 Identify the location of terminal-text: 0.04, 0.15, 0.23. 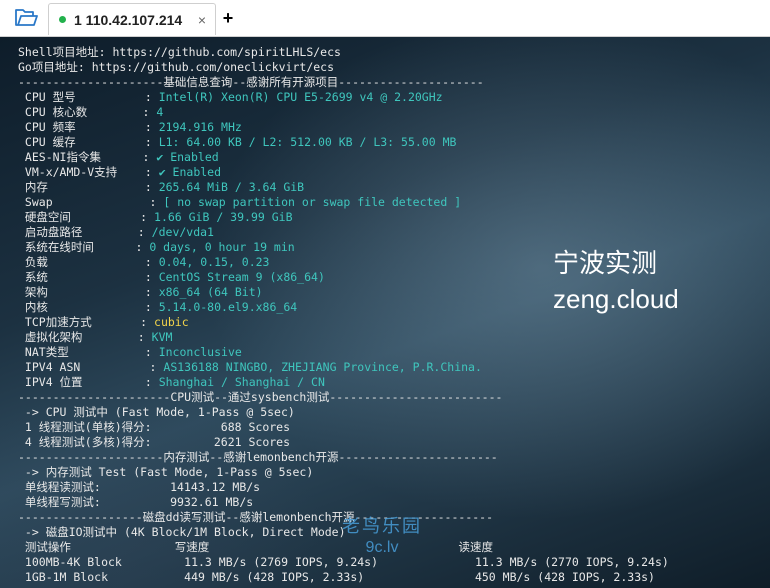
(214, 262).